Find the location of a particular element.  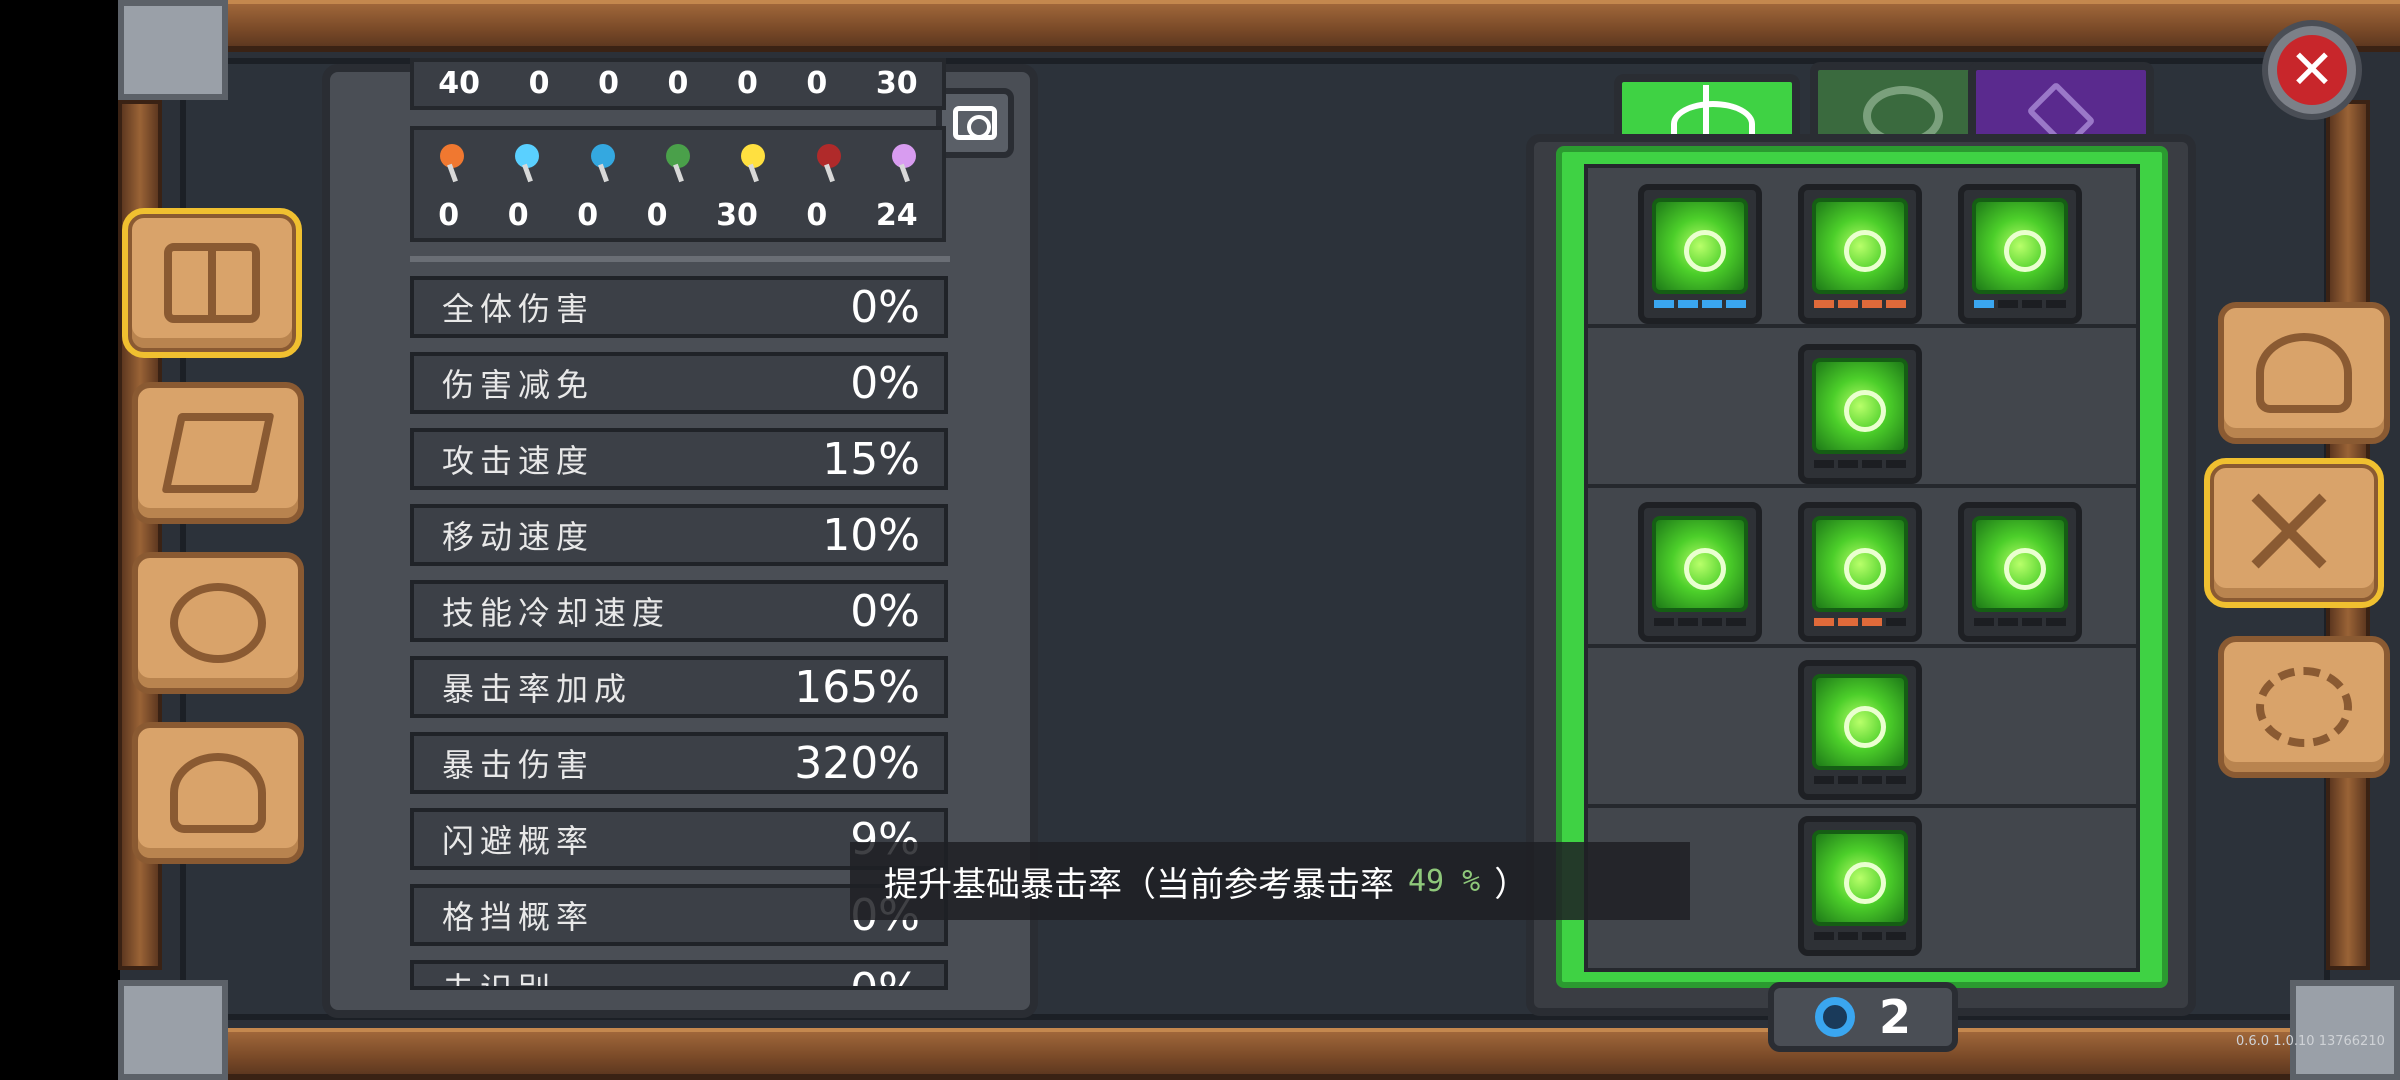

ultimate-skill-icon is located at coordinates (1860, 878).